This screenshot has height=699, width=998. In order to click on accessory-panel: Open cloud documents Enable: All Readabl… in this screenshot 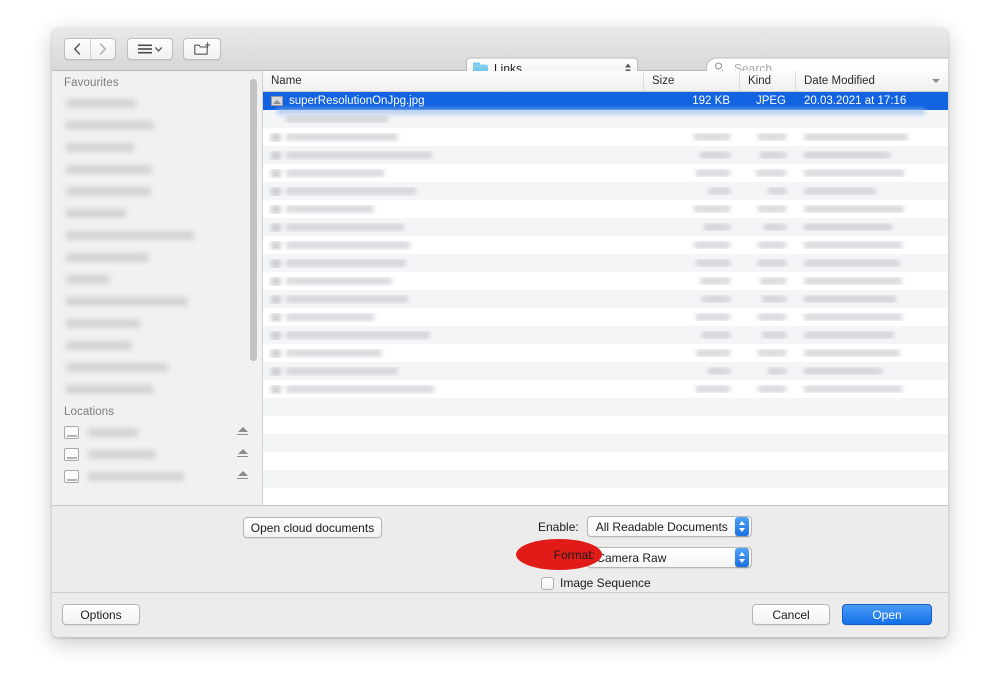, I will do `click(500, 548)`.